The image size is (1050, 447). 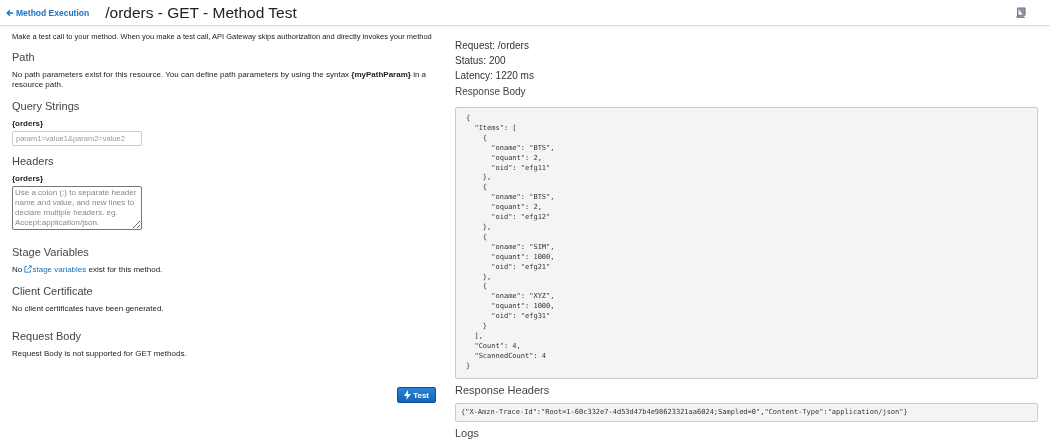 I want to click on section-text: No path parameters exist for this resource. You can define path parameters by using the syntax {myPathParam} in a resource path., so click(x=220, y=80).